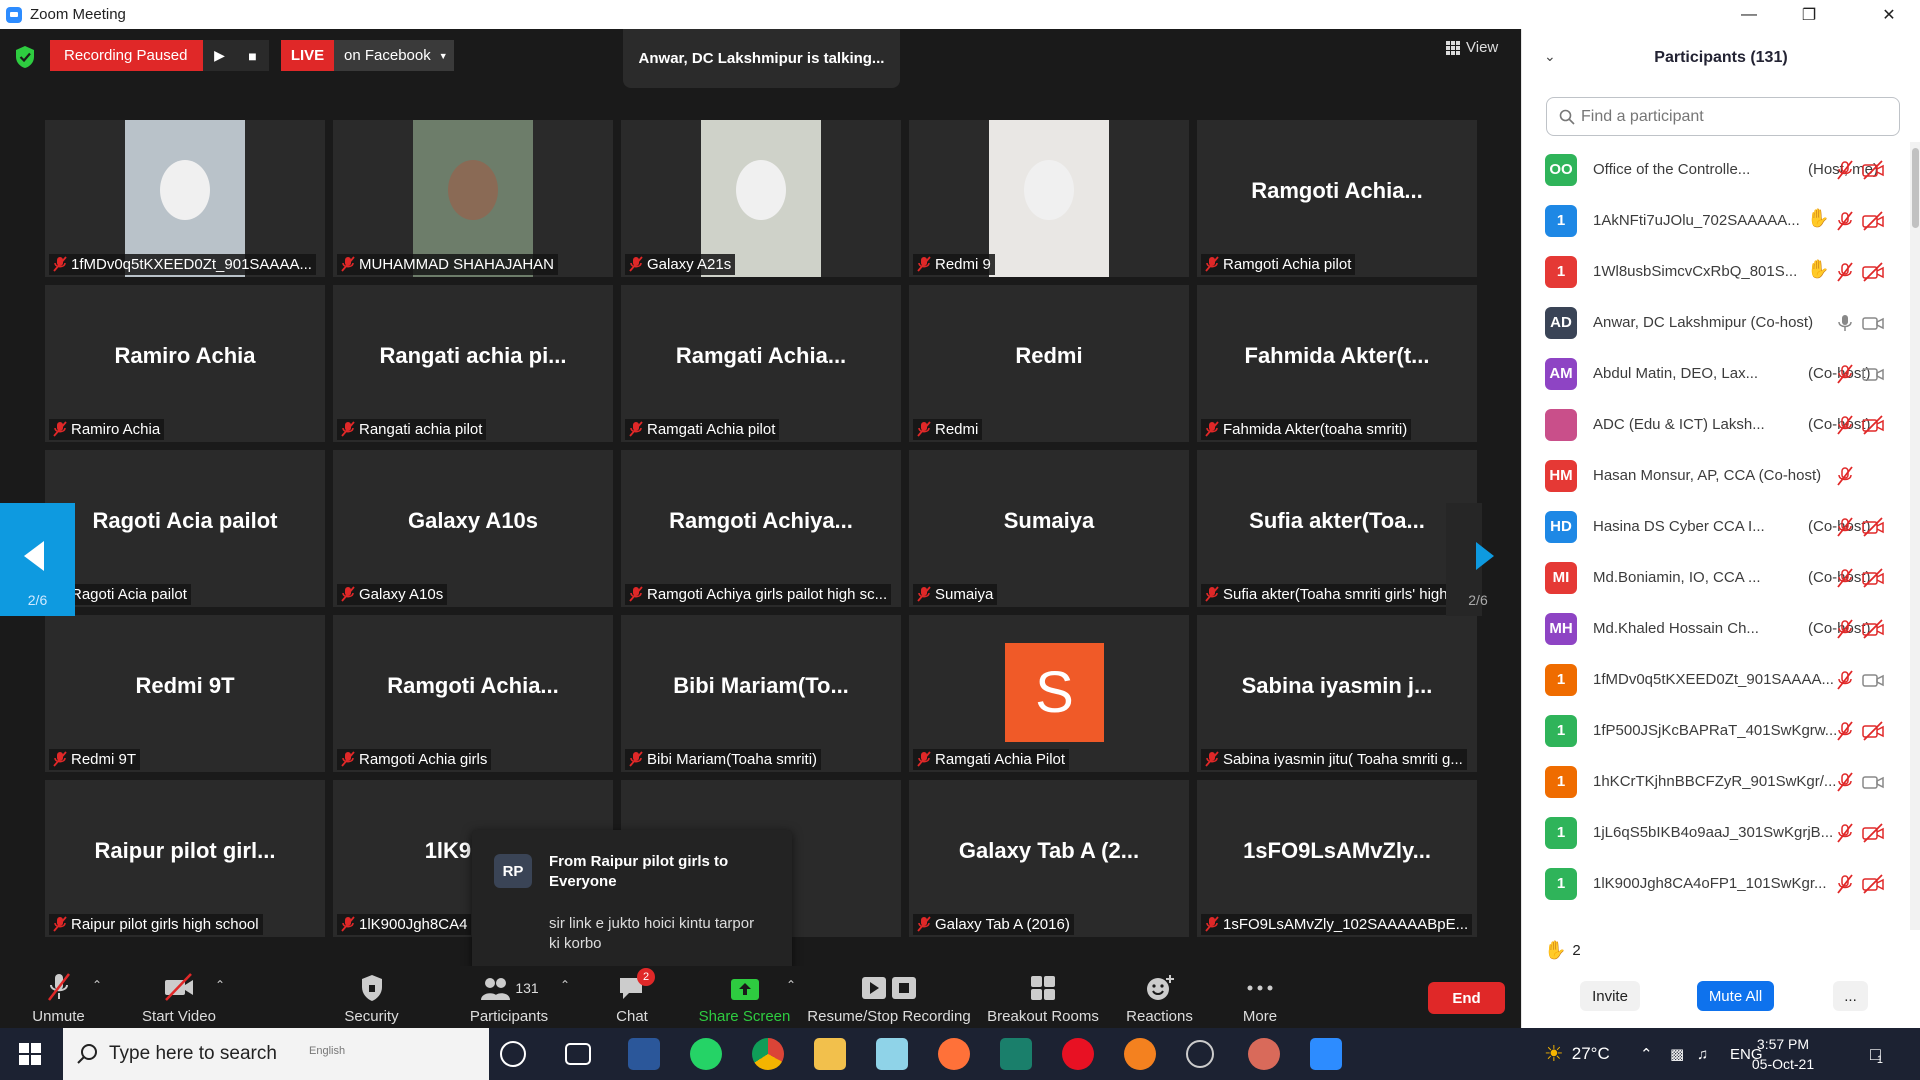  Describe the element at coordinates (1646, 1054) in the screenshot. I see `tray-expand-icon: ⌃` at that location.